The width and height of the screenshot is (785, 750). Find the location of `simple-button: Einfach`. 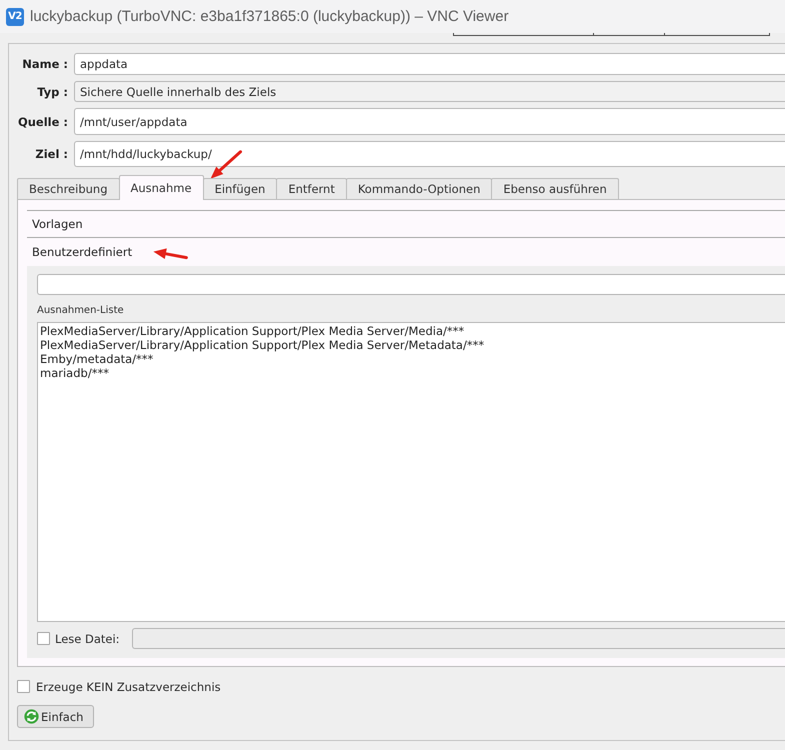

simple-button: Einfach is located at coordinates (55, 716).